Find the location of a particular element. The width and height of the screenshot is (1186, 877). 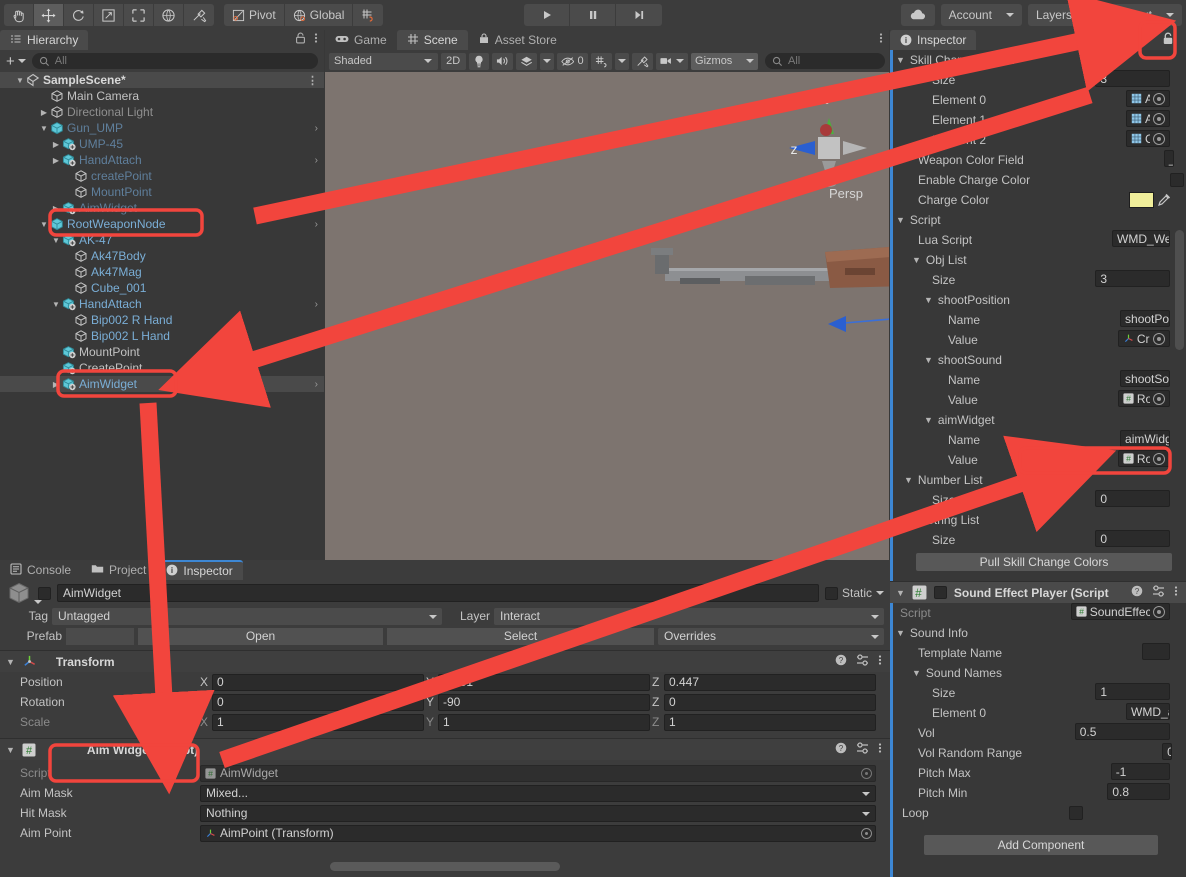

row-value-field: _EmissionColor is located at coordinates (1168, 158).